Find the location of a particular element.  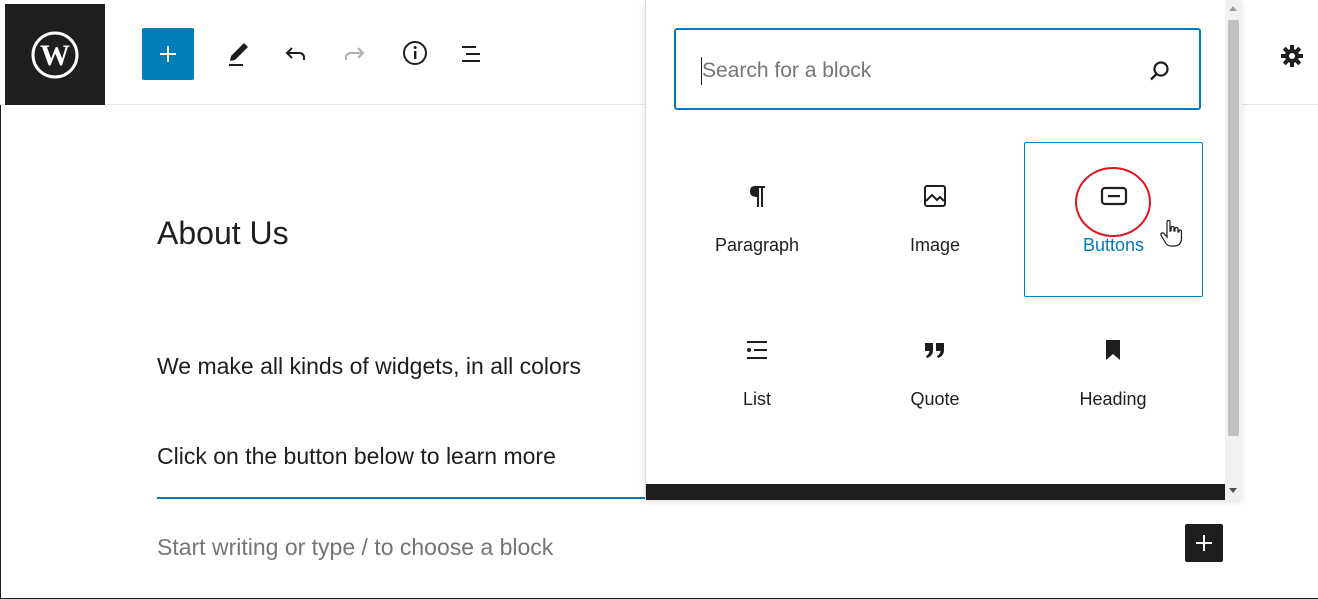

block-item-buttons: Buttons is located at coordinates (1113, 219).